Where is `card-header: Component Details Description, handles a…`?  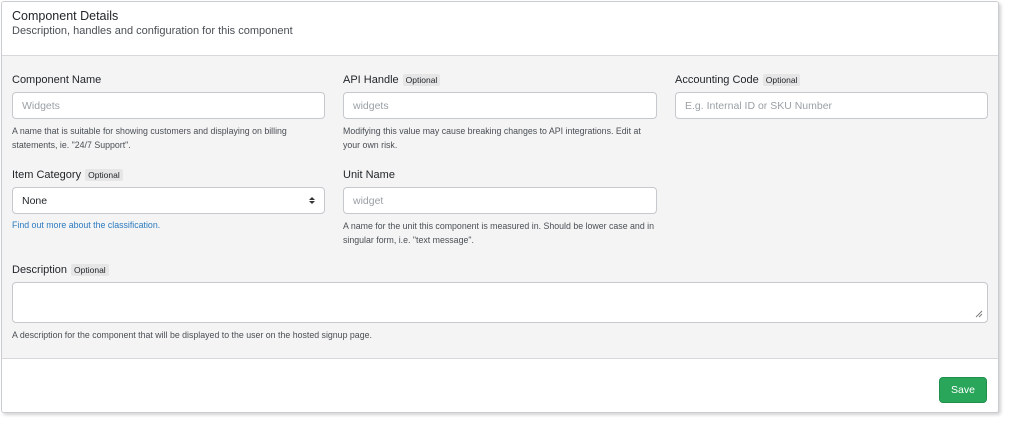 card-header: Component Details Description, handles a… is located at coordinates (500, 29).